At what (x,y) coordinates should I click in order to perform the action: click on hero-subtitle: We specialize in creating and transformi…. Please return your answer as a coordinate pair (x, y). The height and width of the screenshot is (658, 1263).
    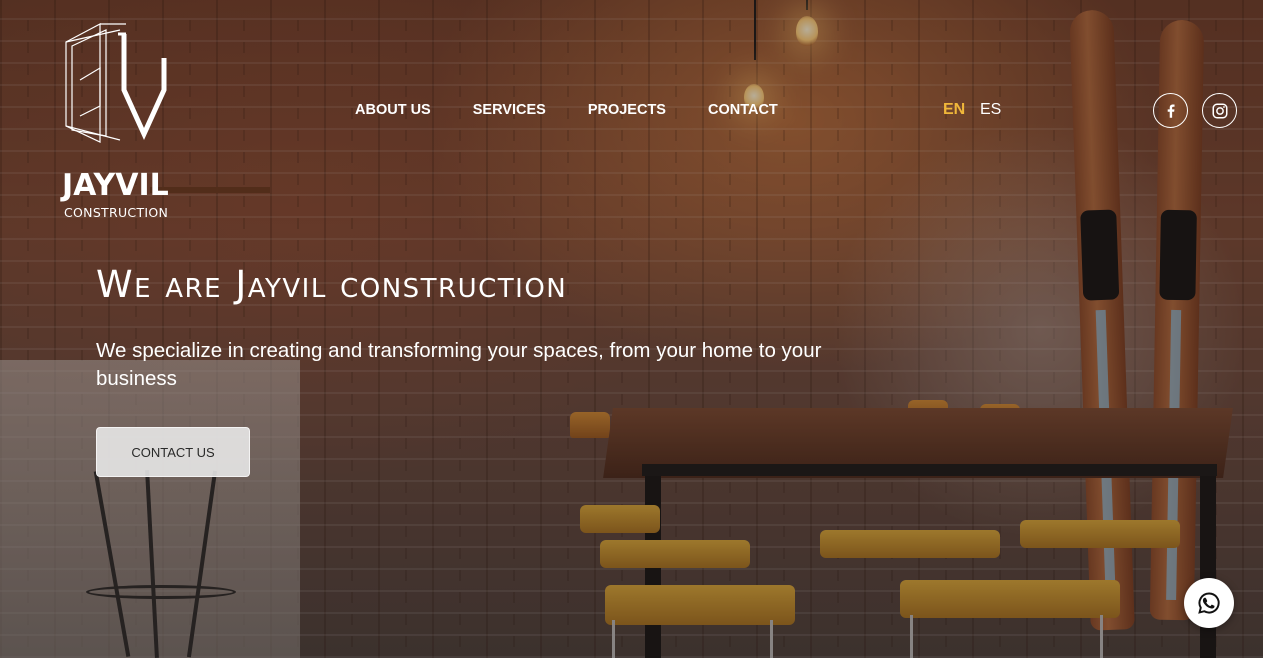
    Looking at the image, I should click on (459, 364).